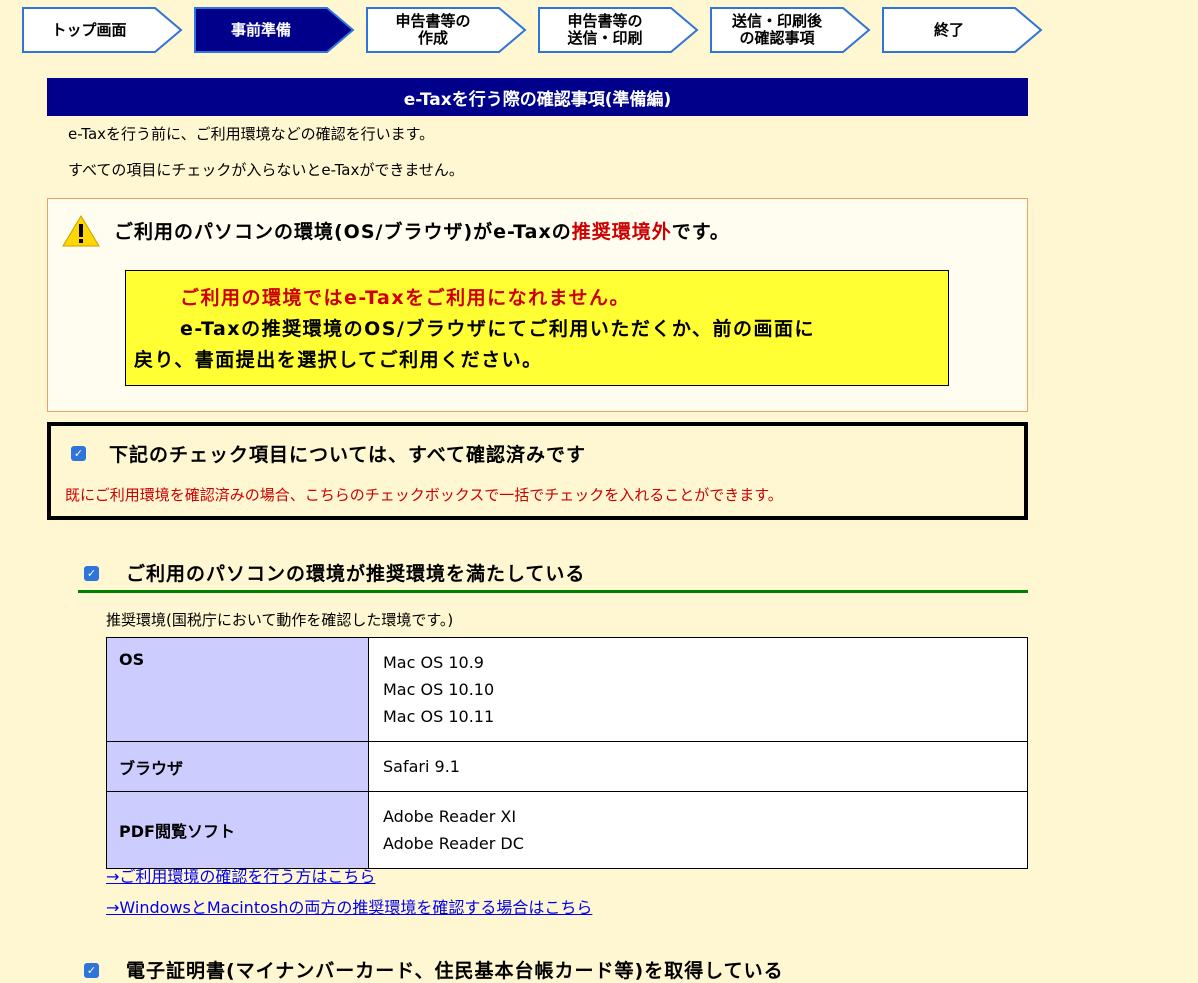 The image size is (1198, 983). I want to click on section-certificate: ✓ 電子証明書(マイナンバーカード、住民基本台帳カード等)を取得している, so click(553, 968).